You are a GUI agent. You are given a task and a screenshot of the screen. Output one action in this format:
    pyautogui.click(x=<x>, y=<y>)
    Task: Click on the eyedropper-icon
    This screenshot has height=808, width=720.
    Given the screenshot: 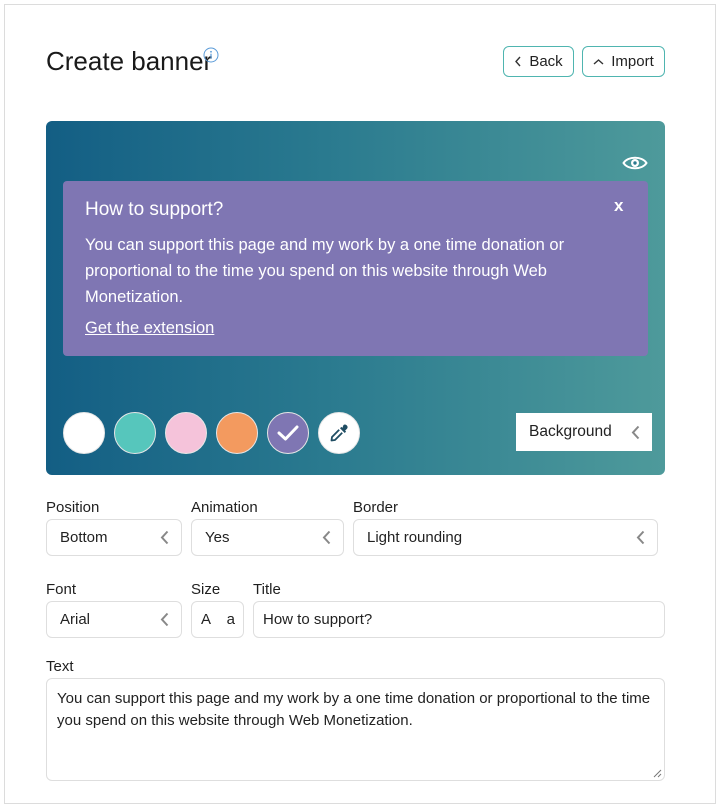 What is the action you would take?
    pyautogui.click(x=339, y=433)
    